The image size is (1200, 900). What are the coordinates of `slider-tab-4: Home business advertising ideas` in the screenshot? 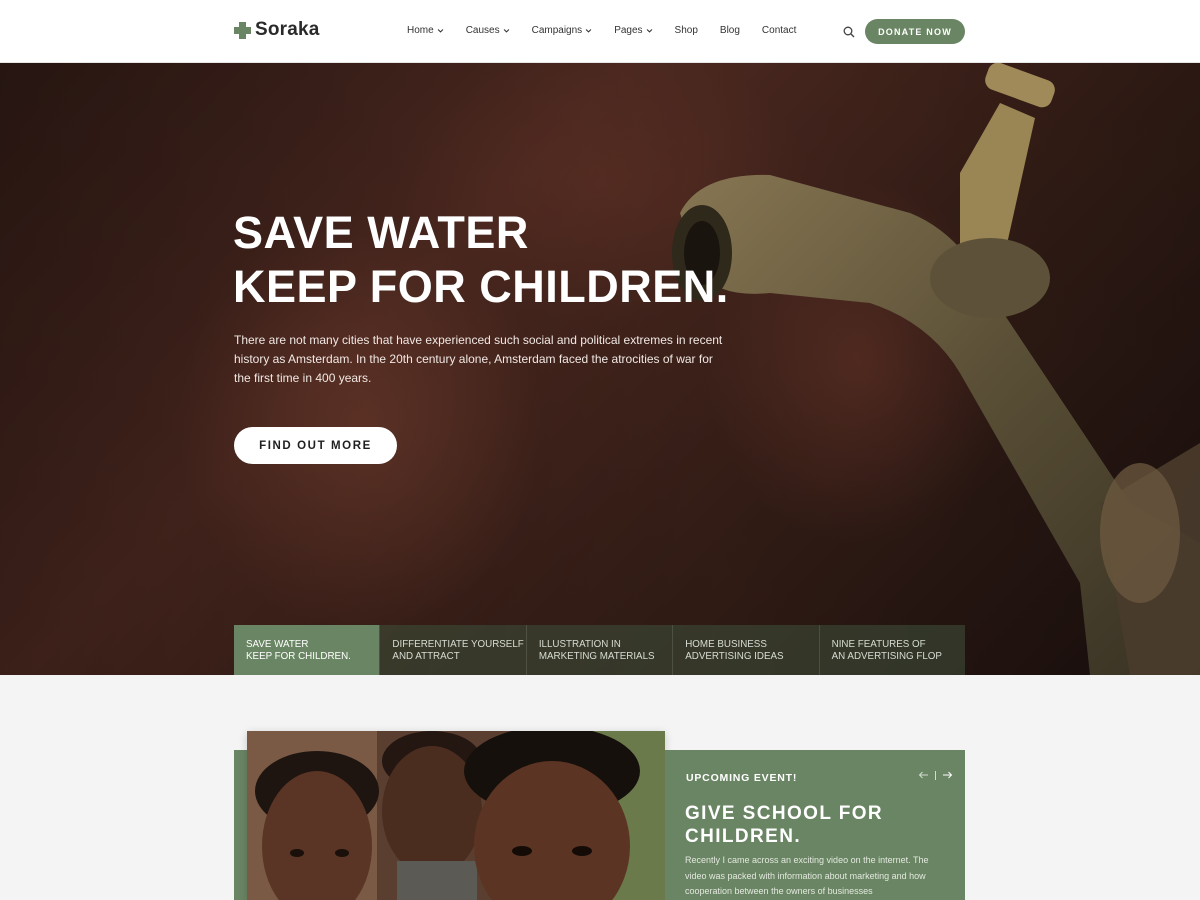 It's located at (745, 650).